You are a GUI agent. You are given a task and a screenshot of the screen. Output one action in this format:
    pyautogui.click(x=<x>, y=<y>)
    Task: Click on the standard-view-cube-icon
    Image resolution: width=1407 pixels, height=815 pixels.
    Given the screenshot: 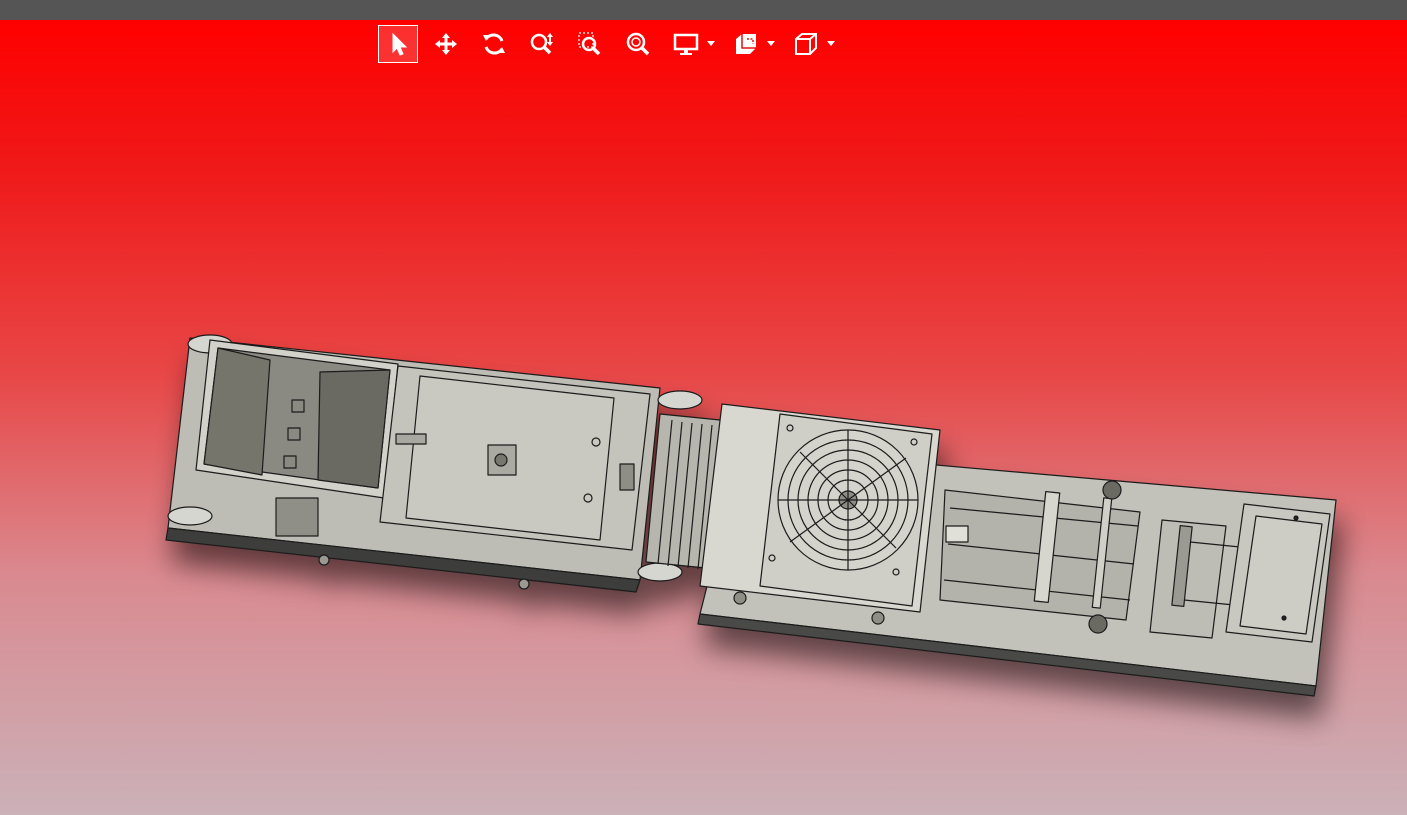 What is the action you would take?
    pyautogui.click(x=806, y=44)
    